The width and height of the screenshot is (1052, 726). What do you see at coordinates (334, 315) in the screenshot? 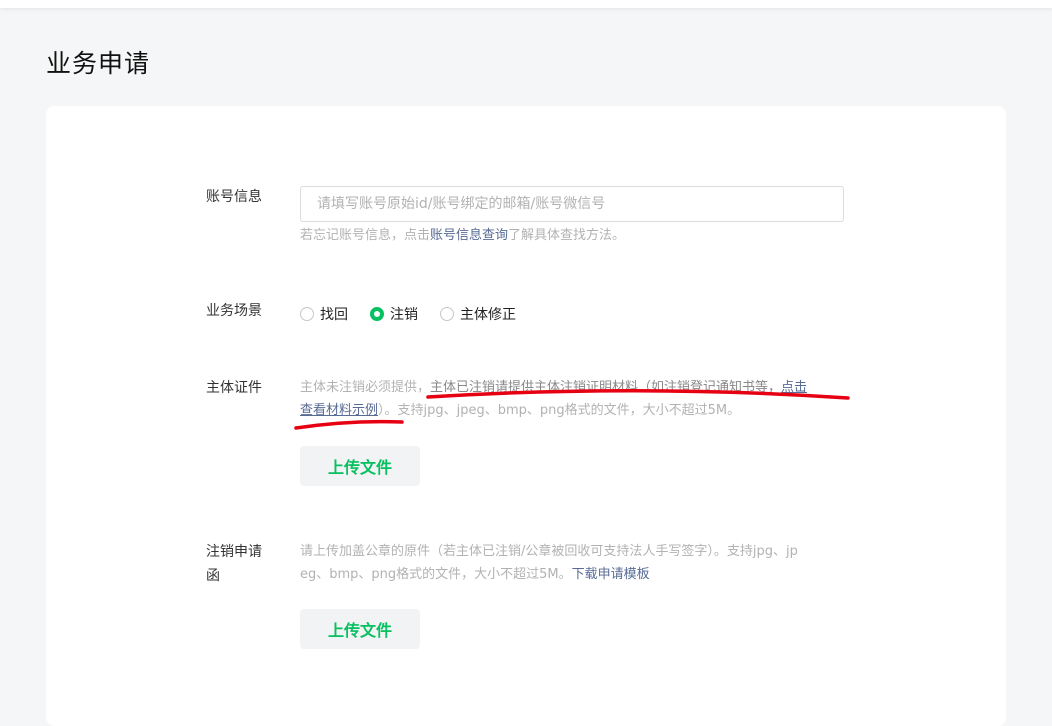
I see `radio-recover-label: 找回` at bounding box center [334, 315].